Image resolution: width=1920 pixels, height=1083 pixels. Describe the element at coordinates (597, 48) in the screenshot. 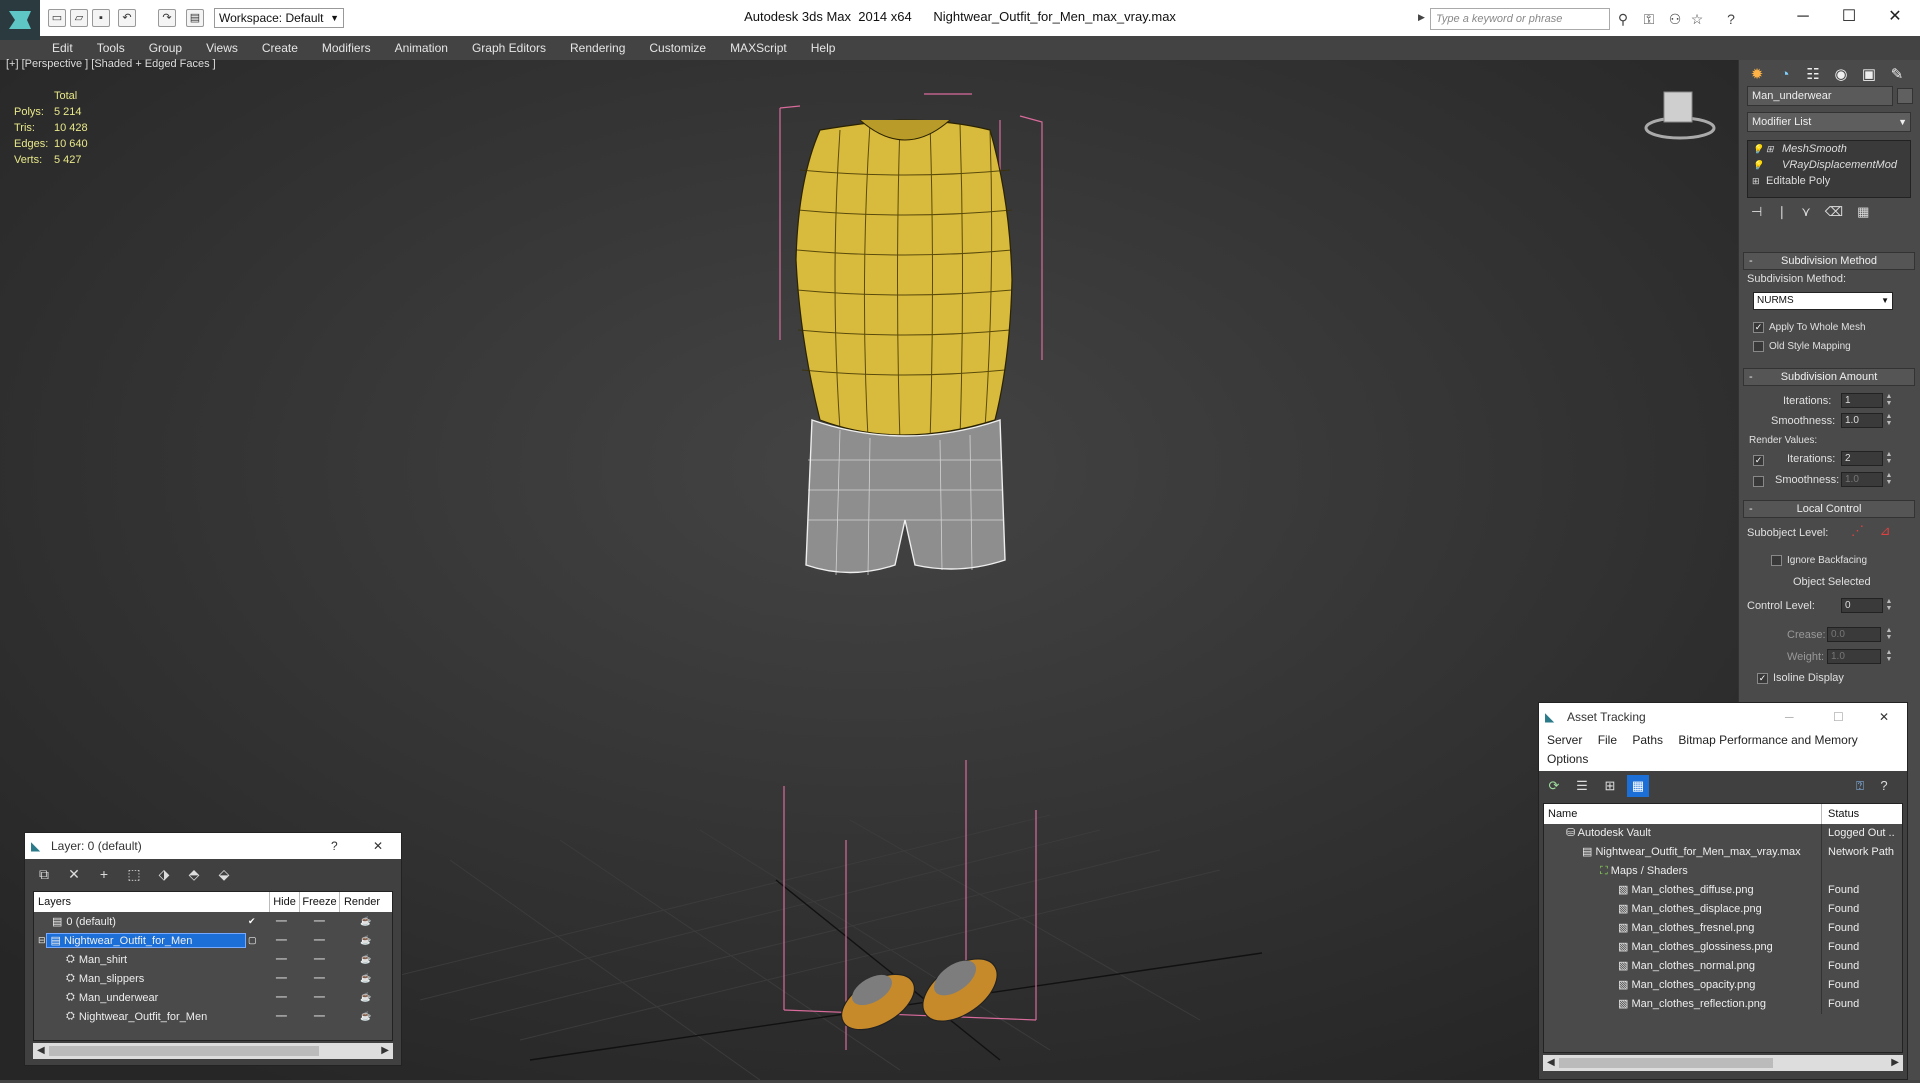

I see `menu-rendering: Rendering` at that location.